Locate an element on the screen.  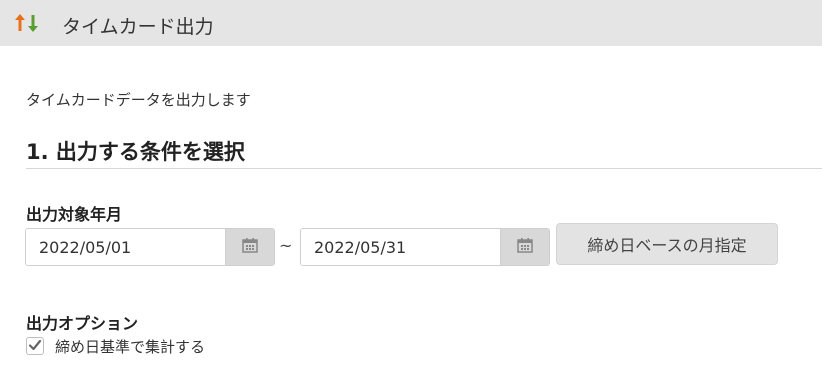
page-title: タイムカード出力 is located at coordinates (138, 27).